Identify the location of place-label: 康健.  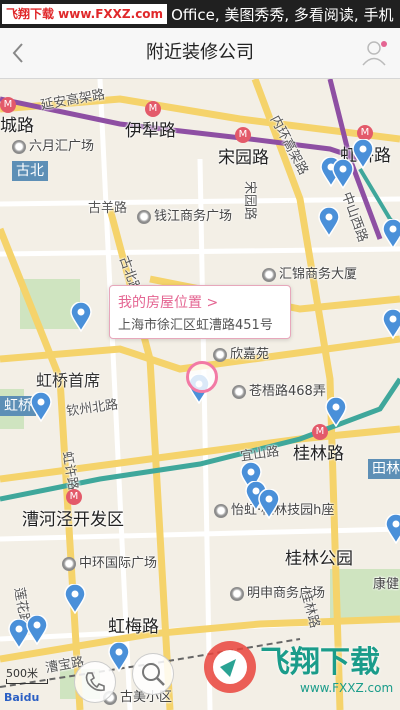
(386, 584).